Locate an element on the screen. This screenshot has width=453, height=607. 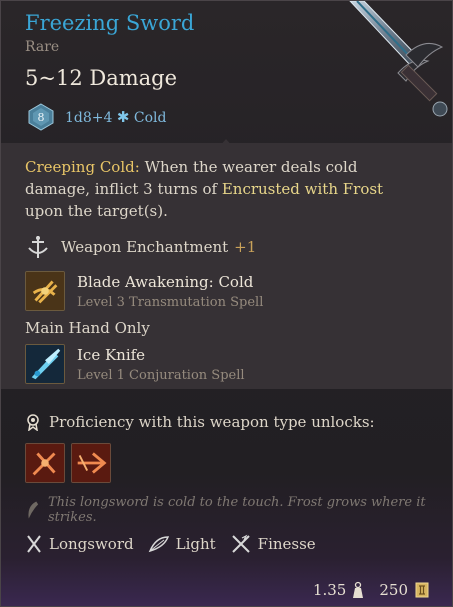
weapon-enchantment-icon is located at coordinates (38, 247).